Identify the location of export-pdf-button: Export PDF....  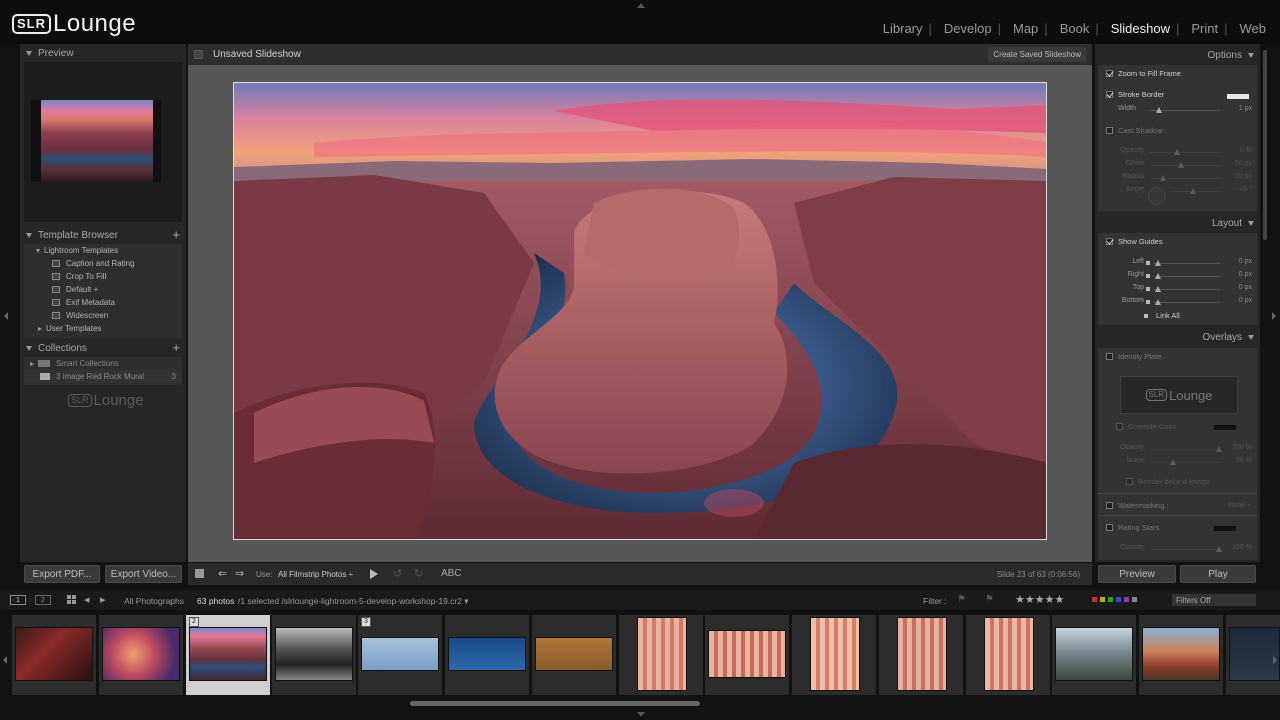
(62, 574).